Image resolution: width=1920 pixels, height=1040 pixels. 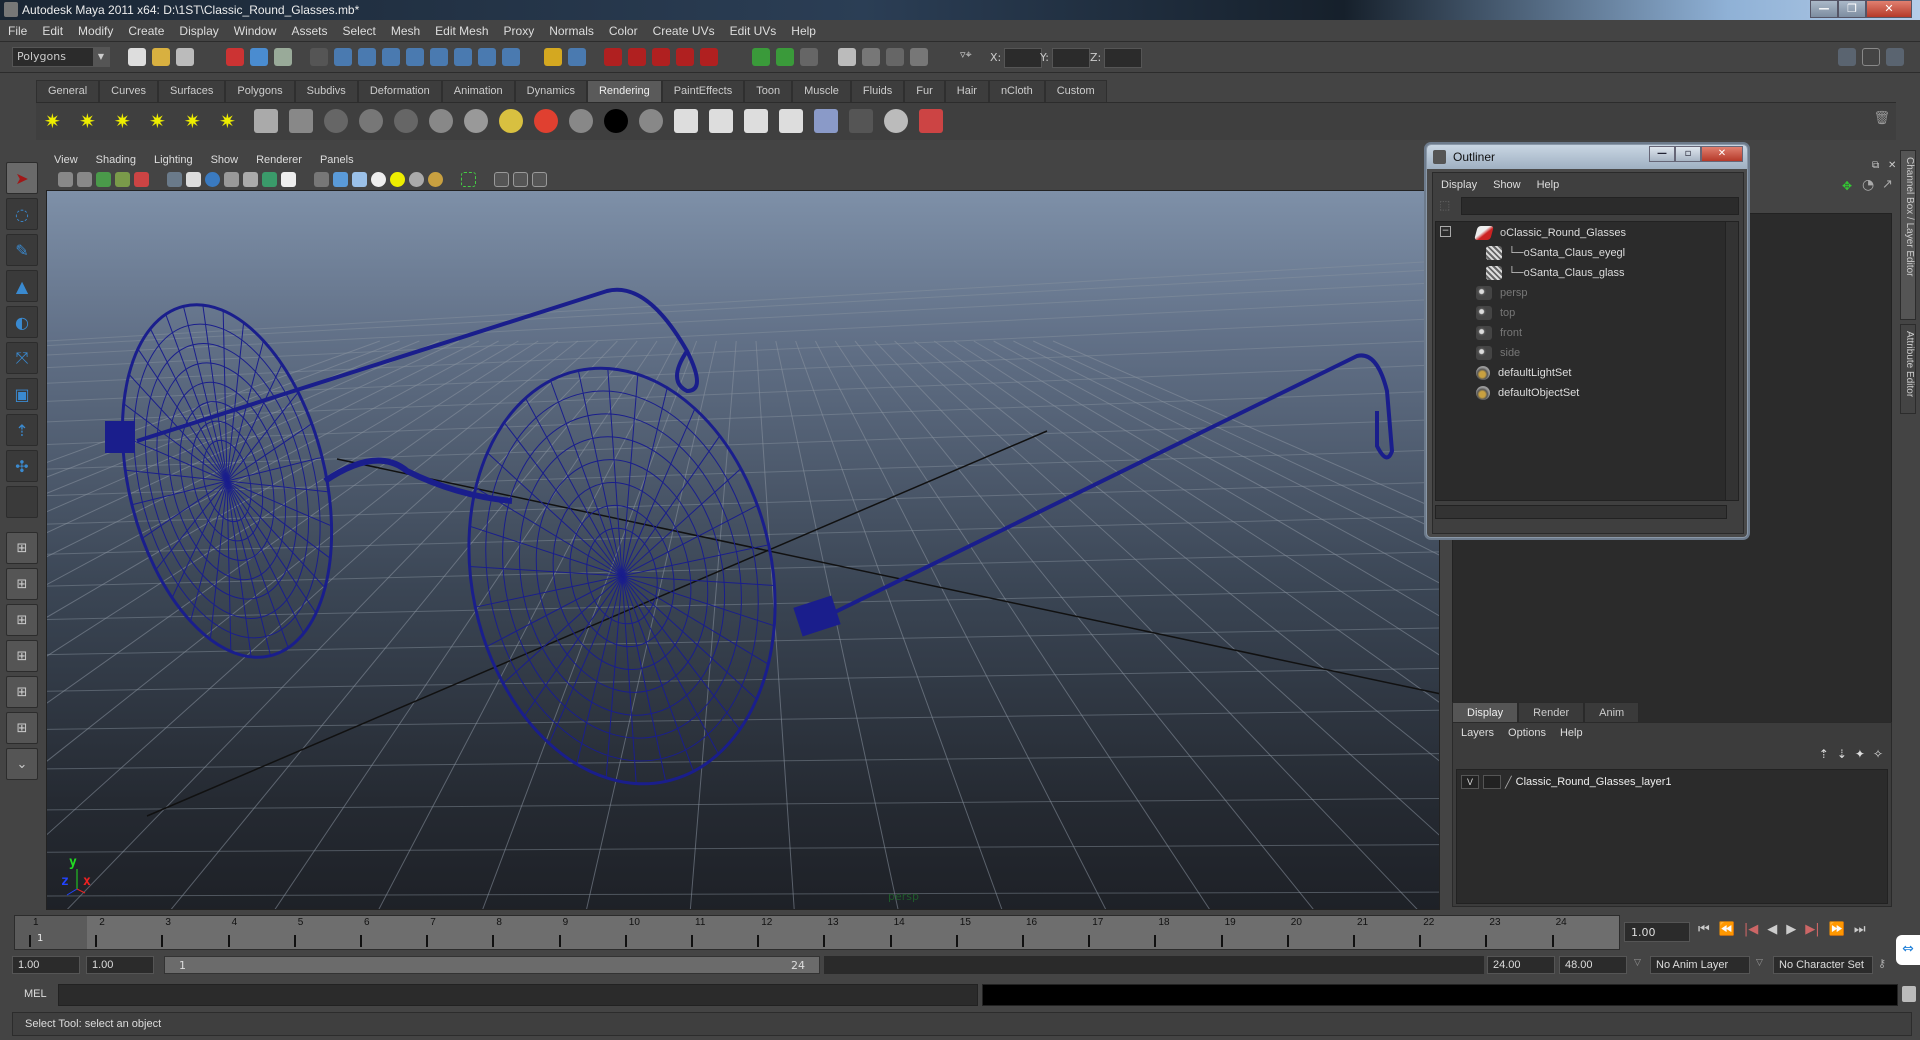 What do you see at coordinates (478, 91) in the screenshot?
I see `shelf-tab-animation: Animation` at bounding box center [478, 91].